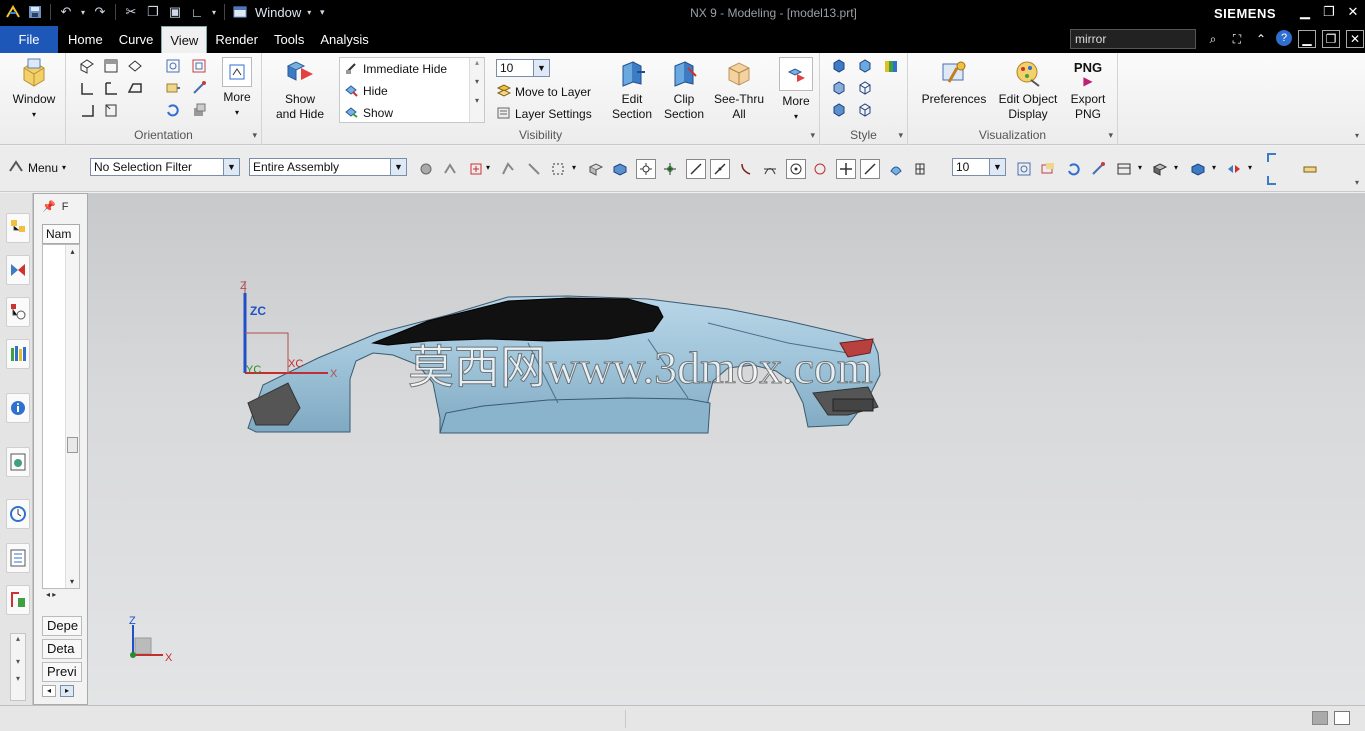 This screenshot has width=1365, height=731. What do you see at coordinates (173, 110) in the screenshot?
I see `rotate-icon` at bounding box center [173, 110].